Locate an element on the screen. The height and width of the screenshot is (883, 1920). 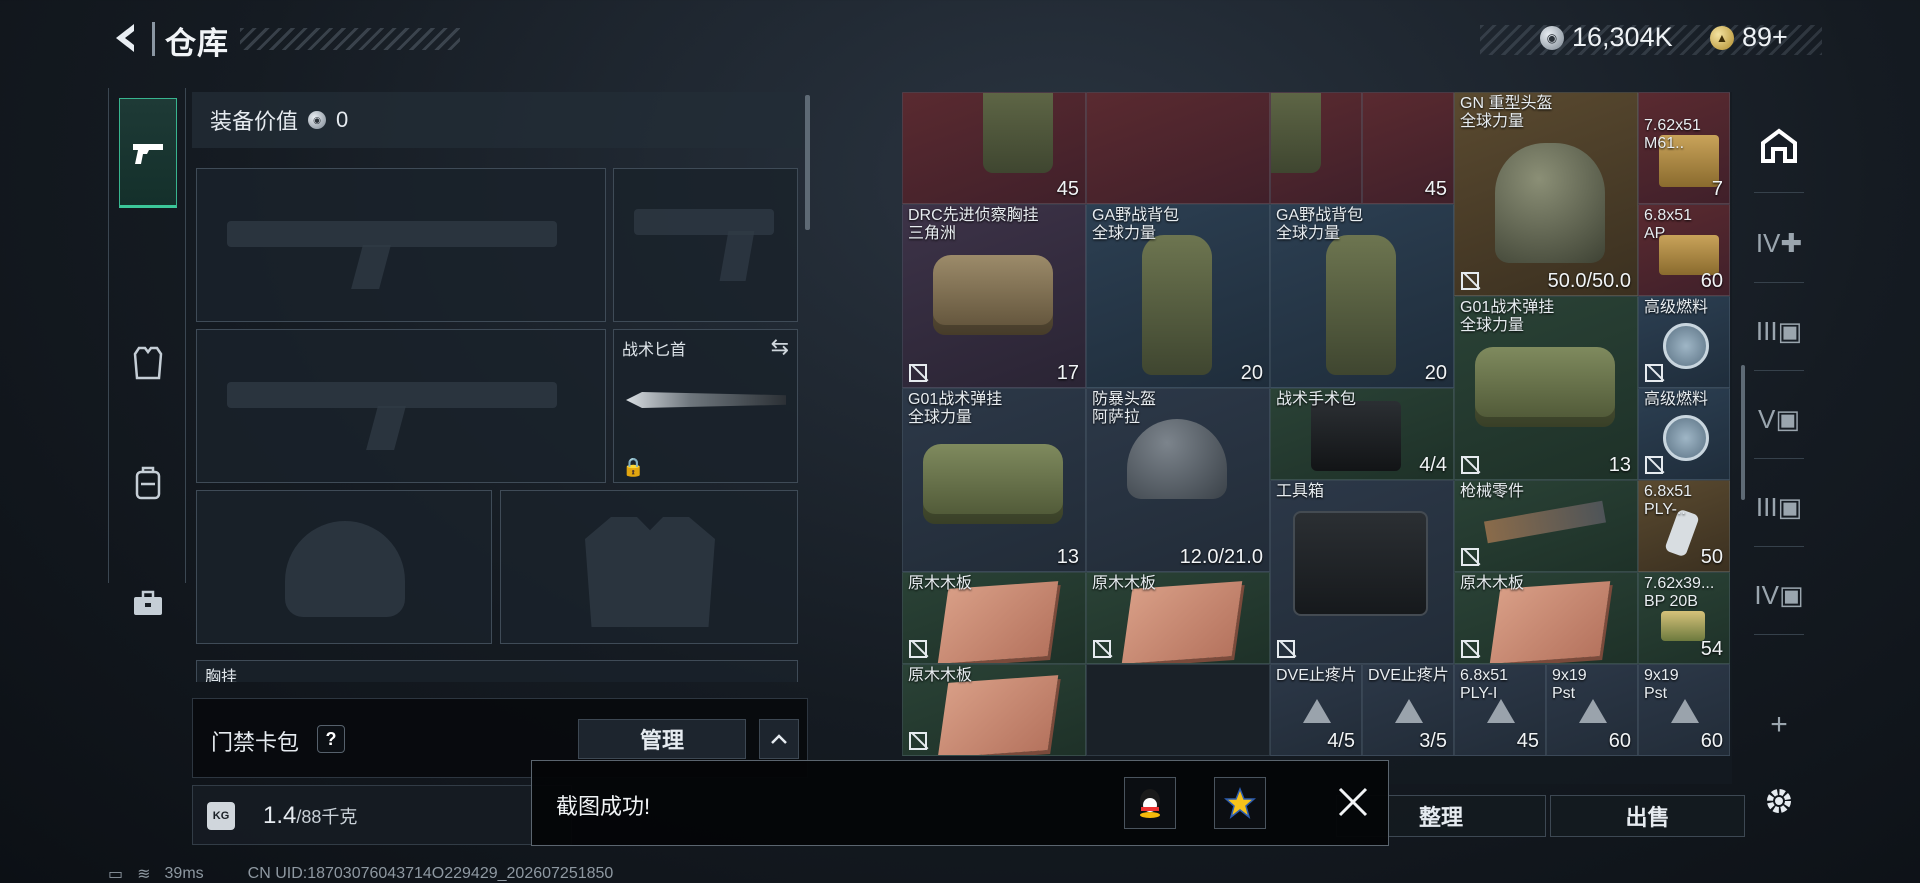
stash-item: 枪械零件 is located at coordinates (1546, 526).